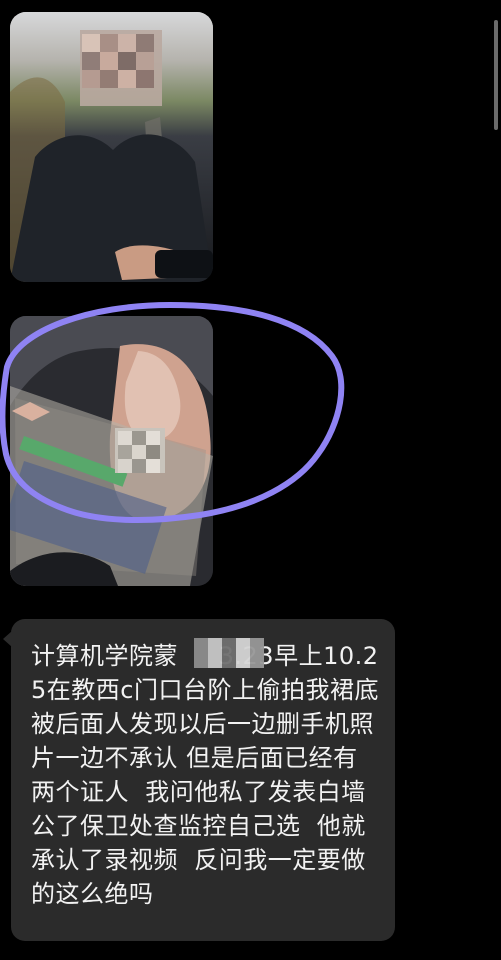 The width and height of the screenshot is (501, 960). Describe the element at coordinates (7, 639) in the screenshot. I see `bubble-tail` at that location.